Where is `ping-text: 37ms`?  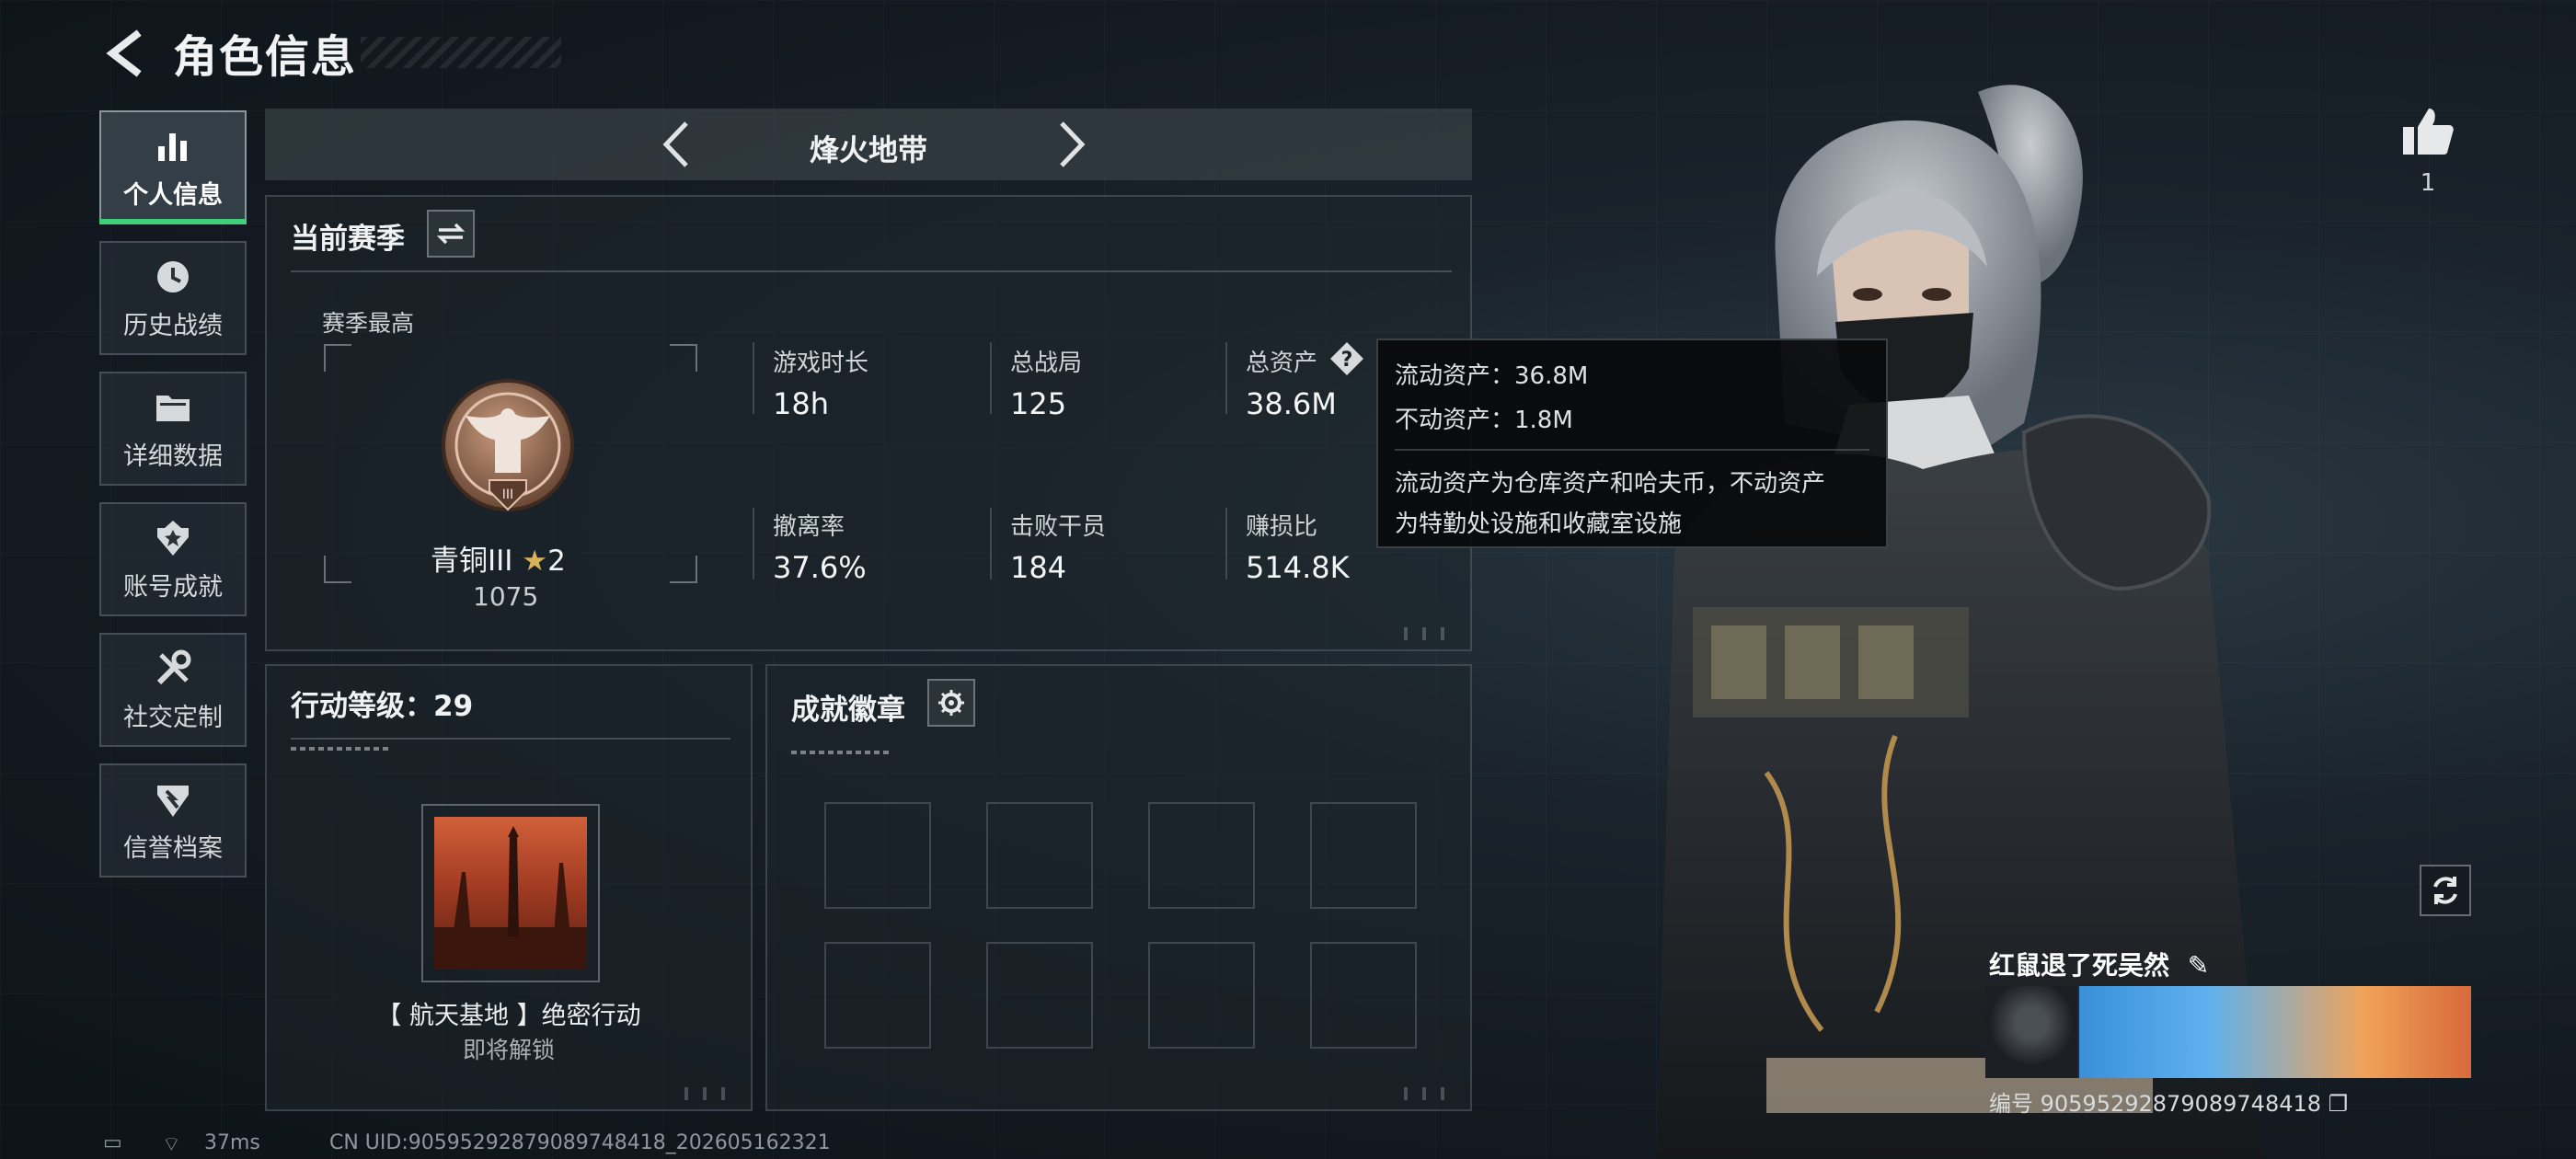 ping-text: 37ms is located at coordinates (232, 1142).